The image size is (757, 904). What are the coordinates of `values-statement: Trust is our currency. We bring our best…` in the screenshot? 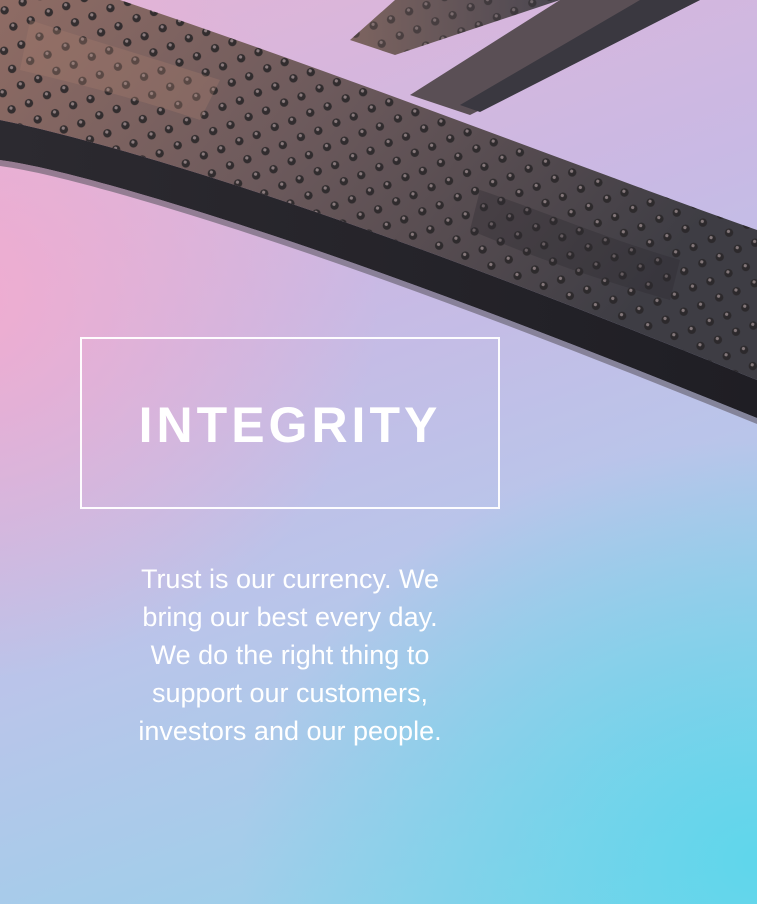 It's located at (290, 655).